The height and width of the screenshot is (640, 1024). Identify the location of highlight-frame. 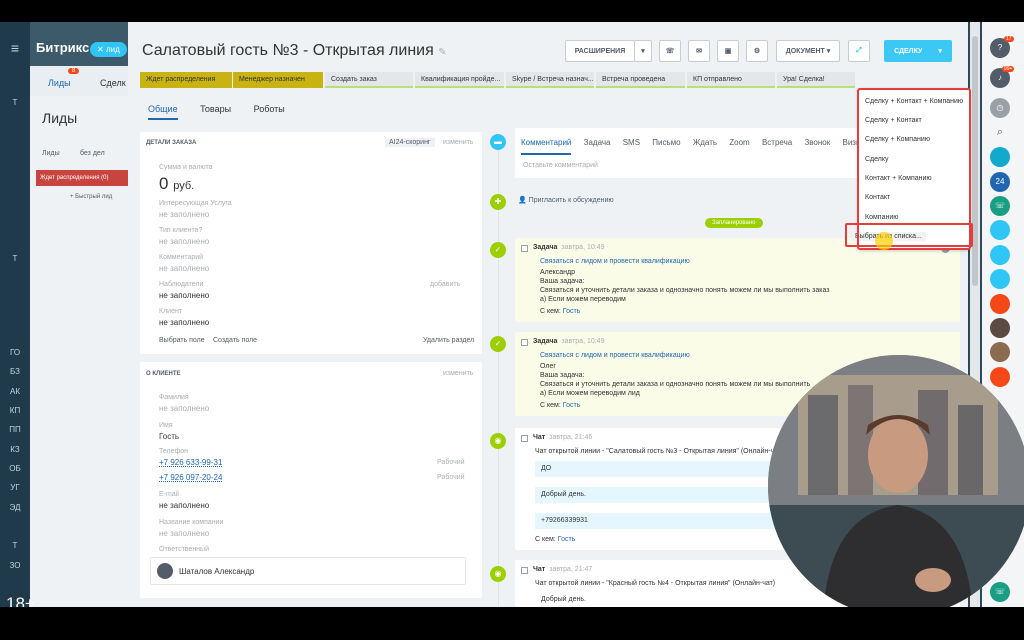
(909, 235).